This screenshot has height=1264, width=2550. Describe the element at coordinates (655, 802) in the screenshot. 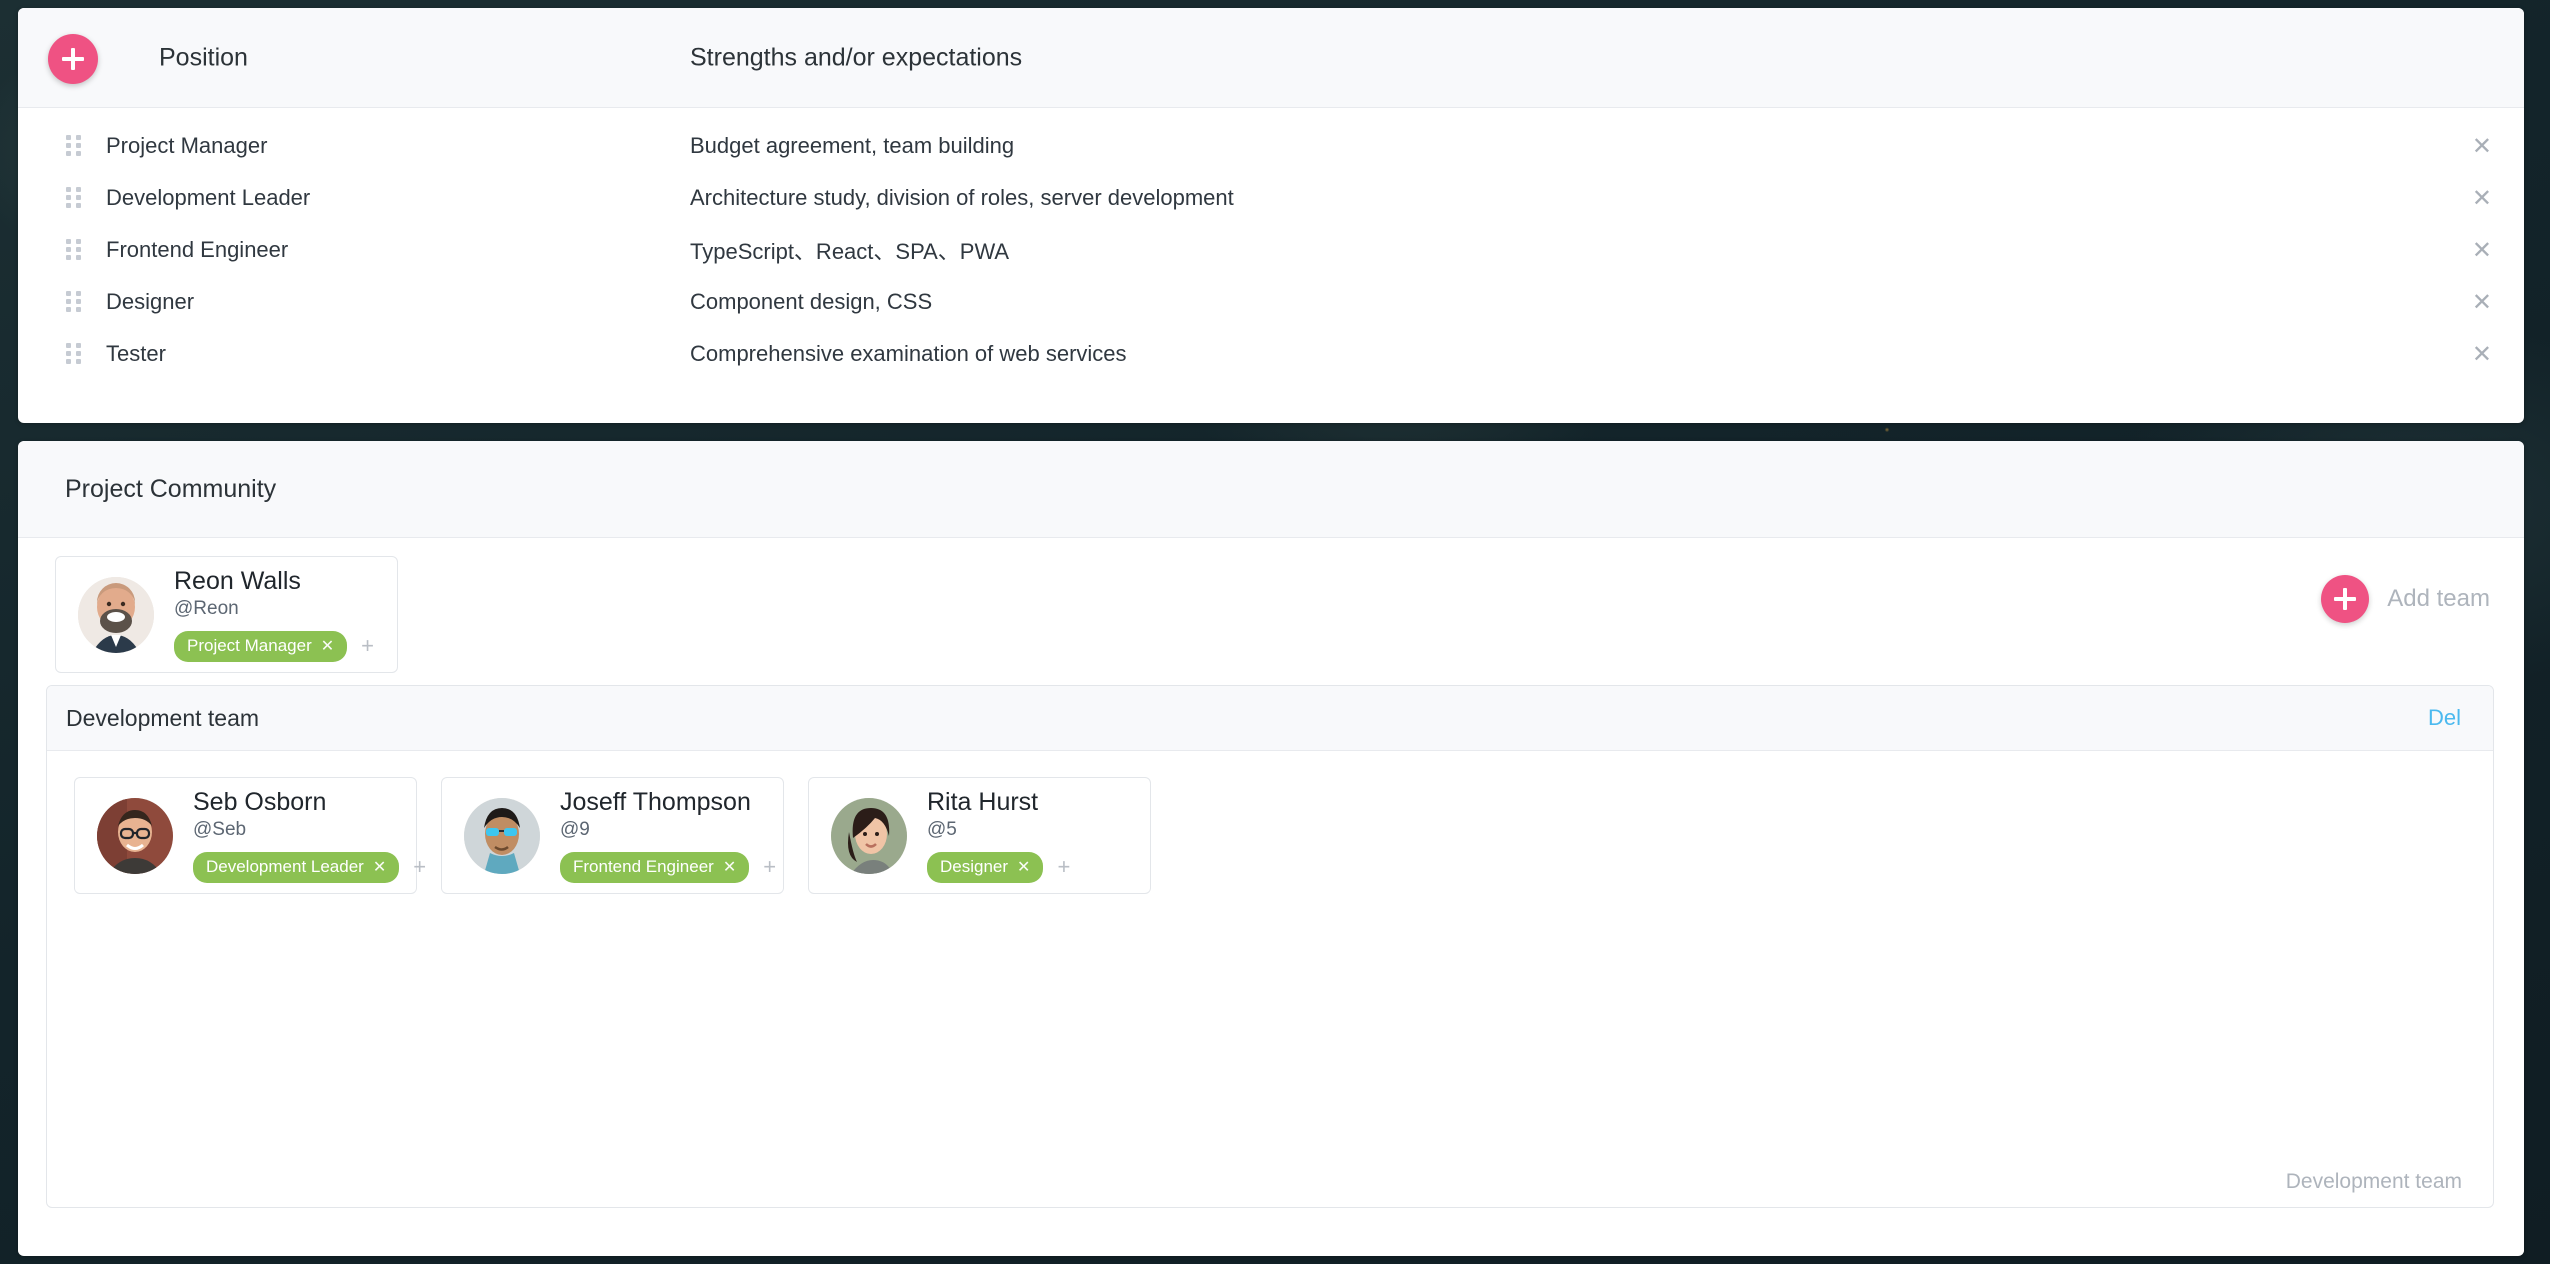

I see `member-name: Joseff Thompson` at that location.